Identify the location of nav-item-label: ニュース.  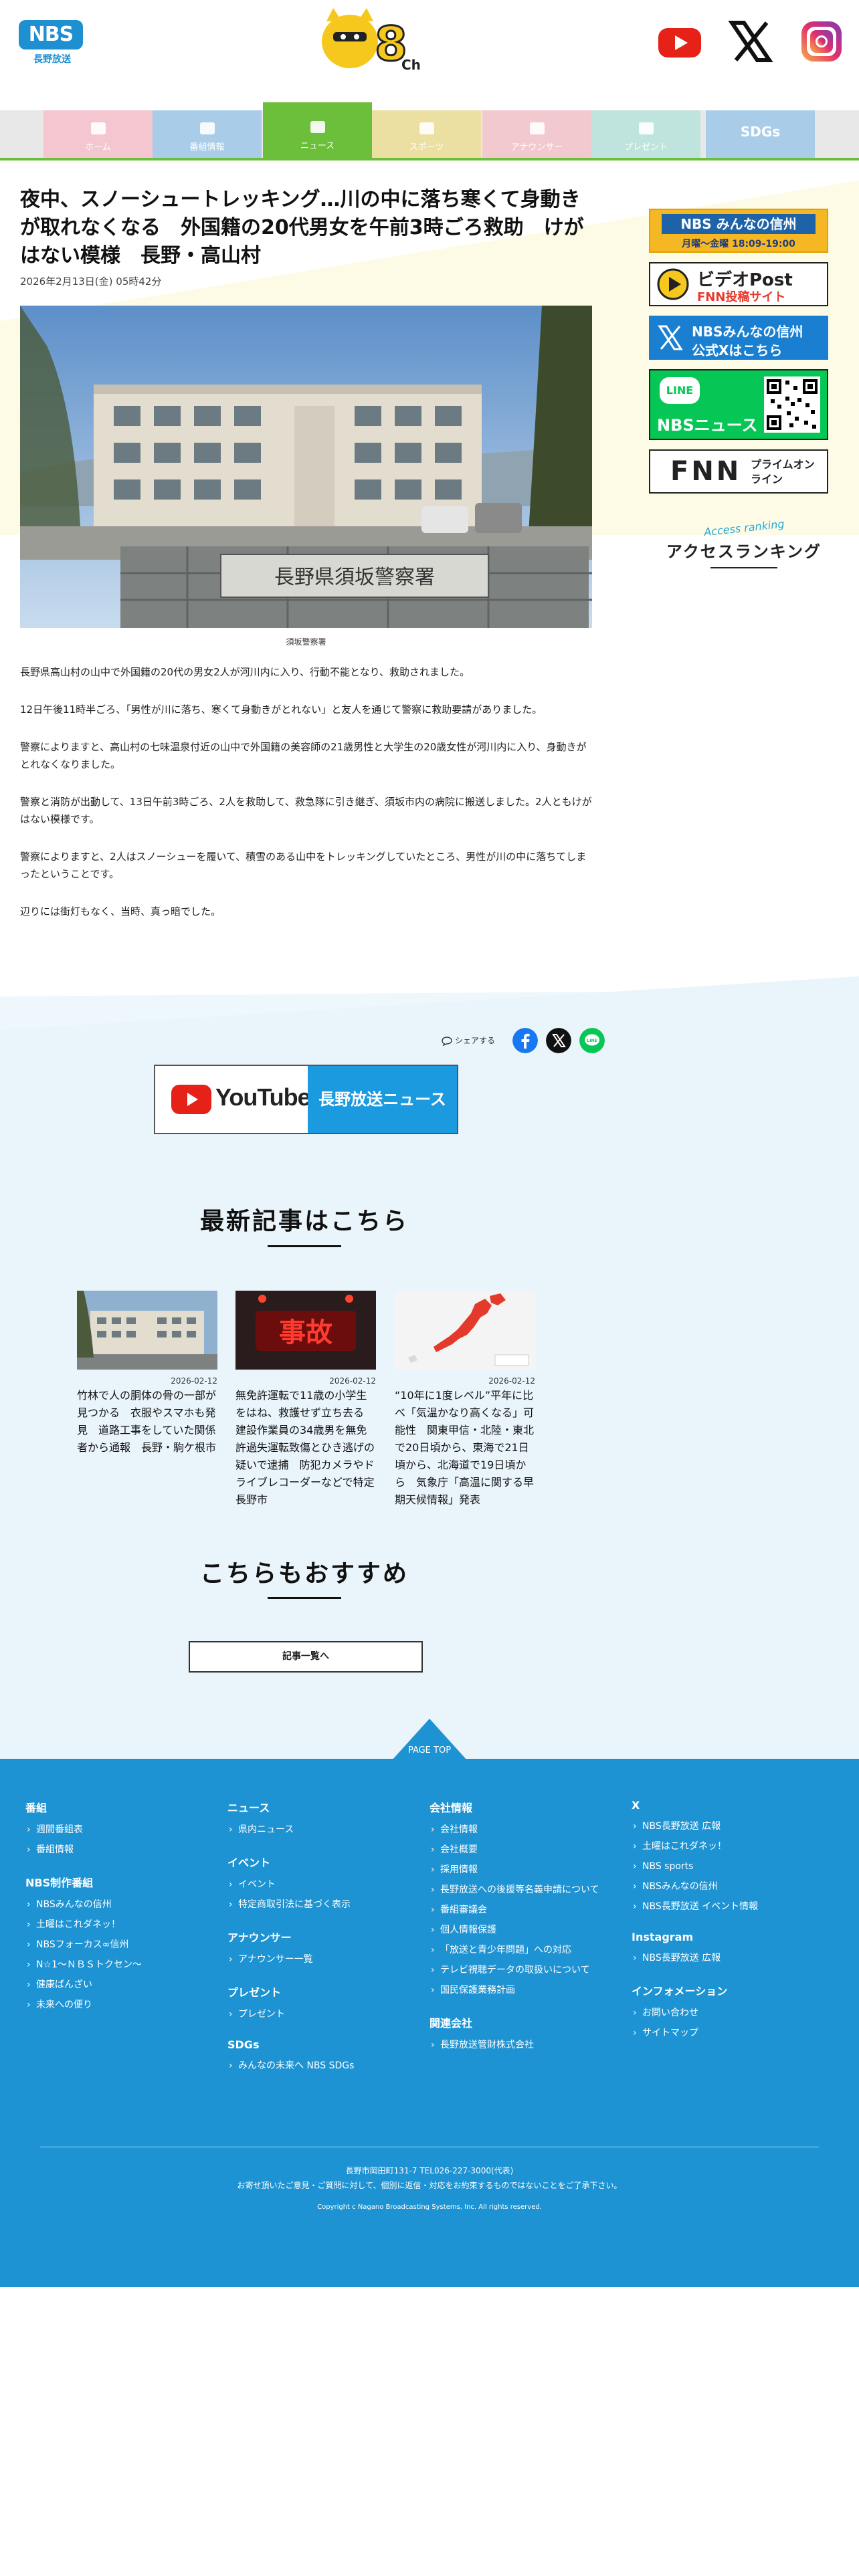
(318, 146).